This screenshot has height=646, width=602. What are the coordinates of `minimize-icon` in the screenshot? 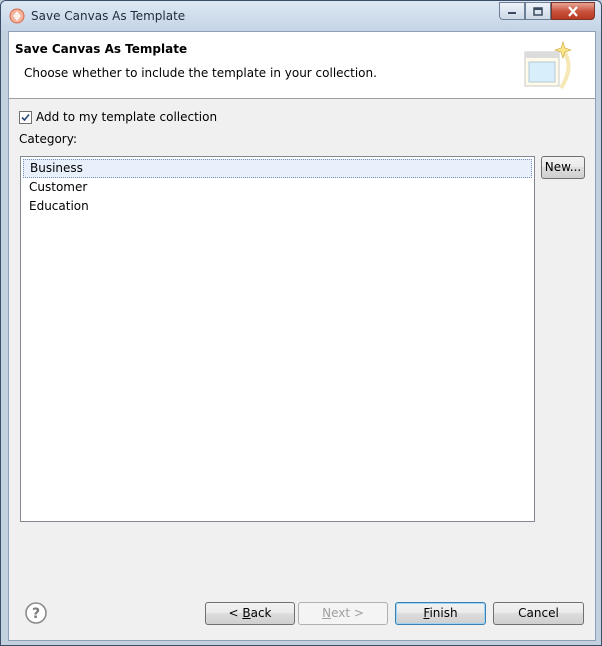 It's located at (512, 13).